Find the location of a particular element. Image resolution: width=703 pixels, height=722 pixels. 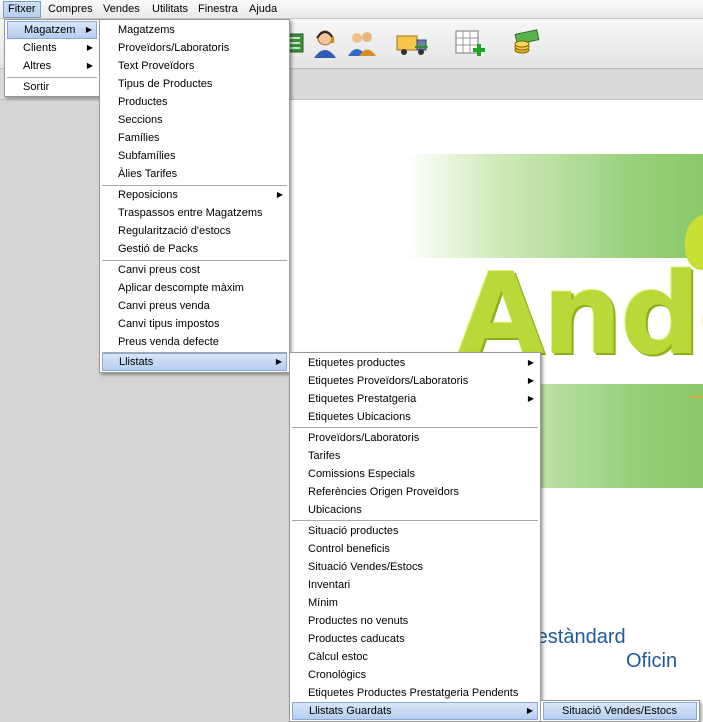

menu-item-situacio-vendes-estocs: Situació Vendes/Estocs is located at coordinates (415, 567).